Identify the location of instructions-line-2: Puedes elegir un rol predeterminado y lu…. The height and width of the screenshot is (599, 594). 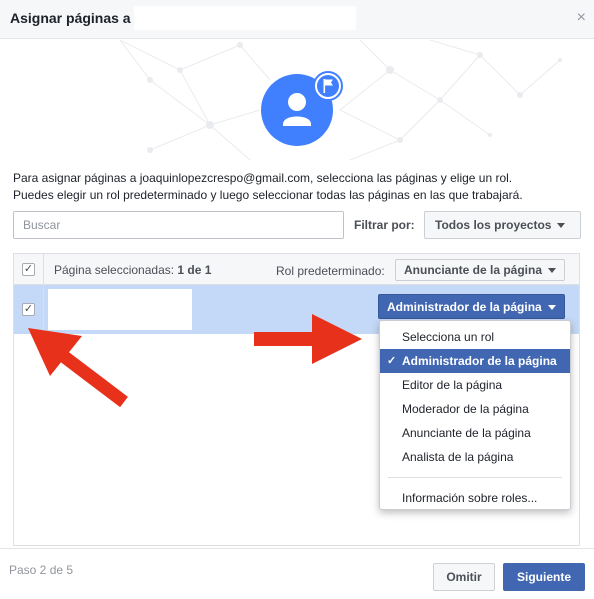
(268, 195).